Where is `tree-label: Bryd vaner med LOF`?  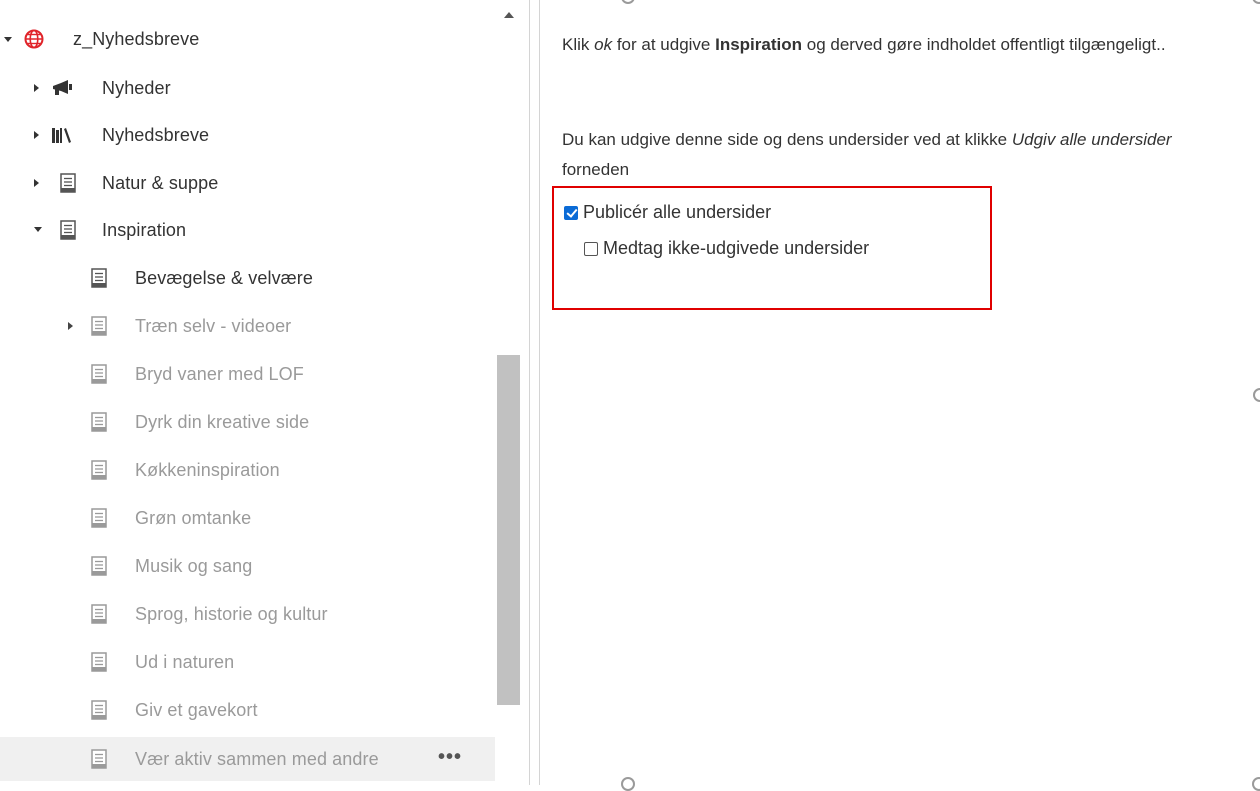
tree-label: Bryd vaner med LOF is located at coordinates (219, 373).